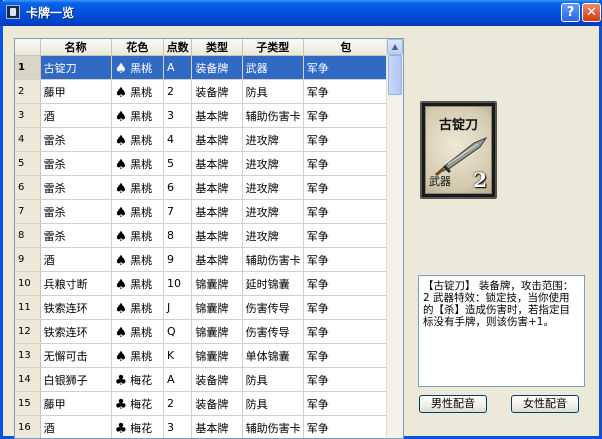 Image resolution: width=602 pixels, height=439 pixels. What do you see at coordinates (28, 331) in the screenshot?
I see `row-index: 12` at bounding box center [28, 331].